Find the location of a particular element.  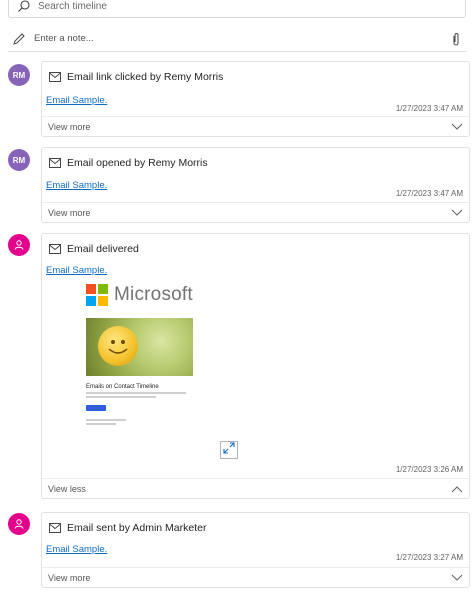

preview-button is located at coordinates (96, 408).